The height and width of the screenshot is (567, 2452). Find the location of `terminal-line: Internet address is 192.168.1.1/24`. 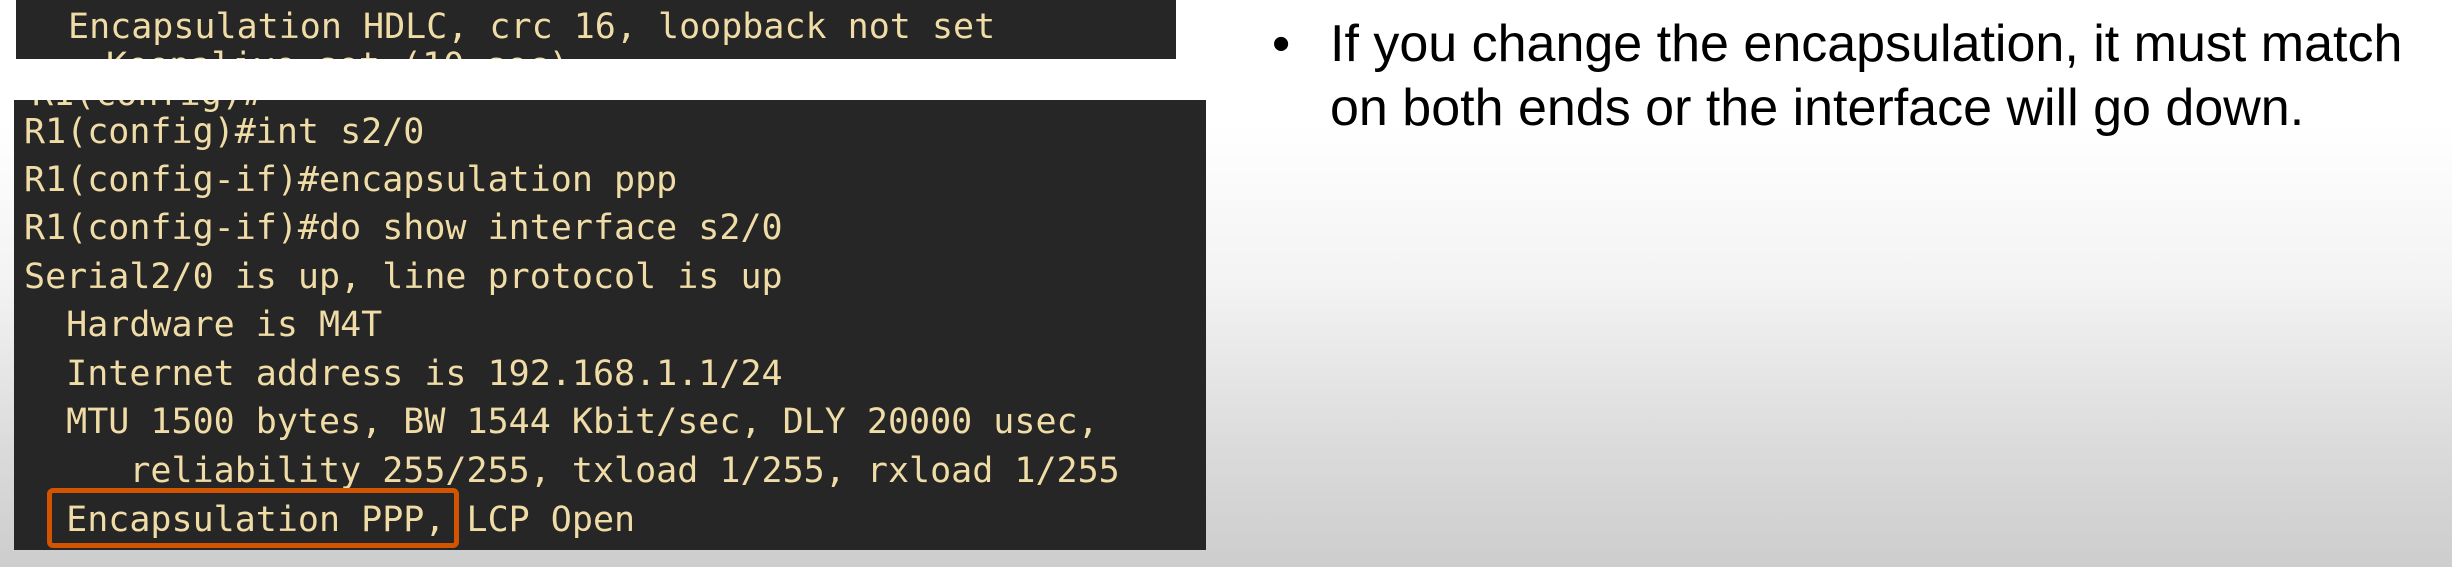

terminal-line: Internet address is 192.168.1.1/24 is located at coordinates (403, 374).